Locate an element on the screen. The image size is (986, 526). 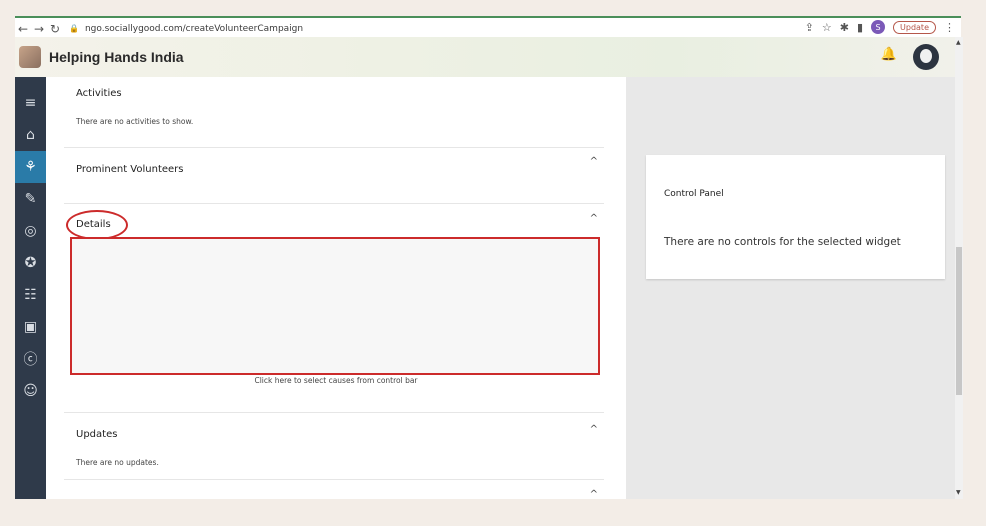
star-icon: ☆ is located at coordinates (827, 27).